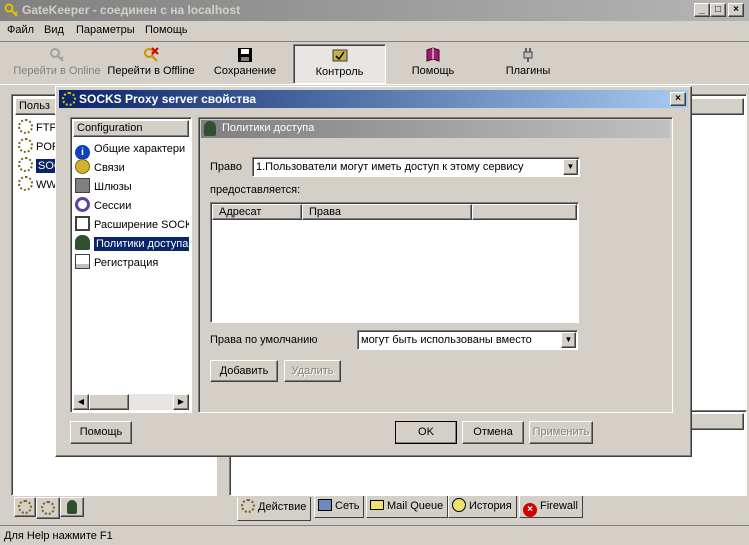  I want to click on action-tab-icon, so click(248, 506).